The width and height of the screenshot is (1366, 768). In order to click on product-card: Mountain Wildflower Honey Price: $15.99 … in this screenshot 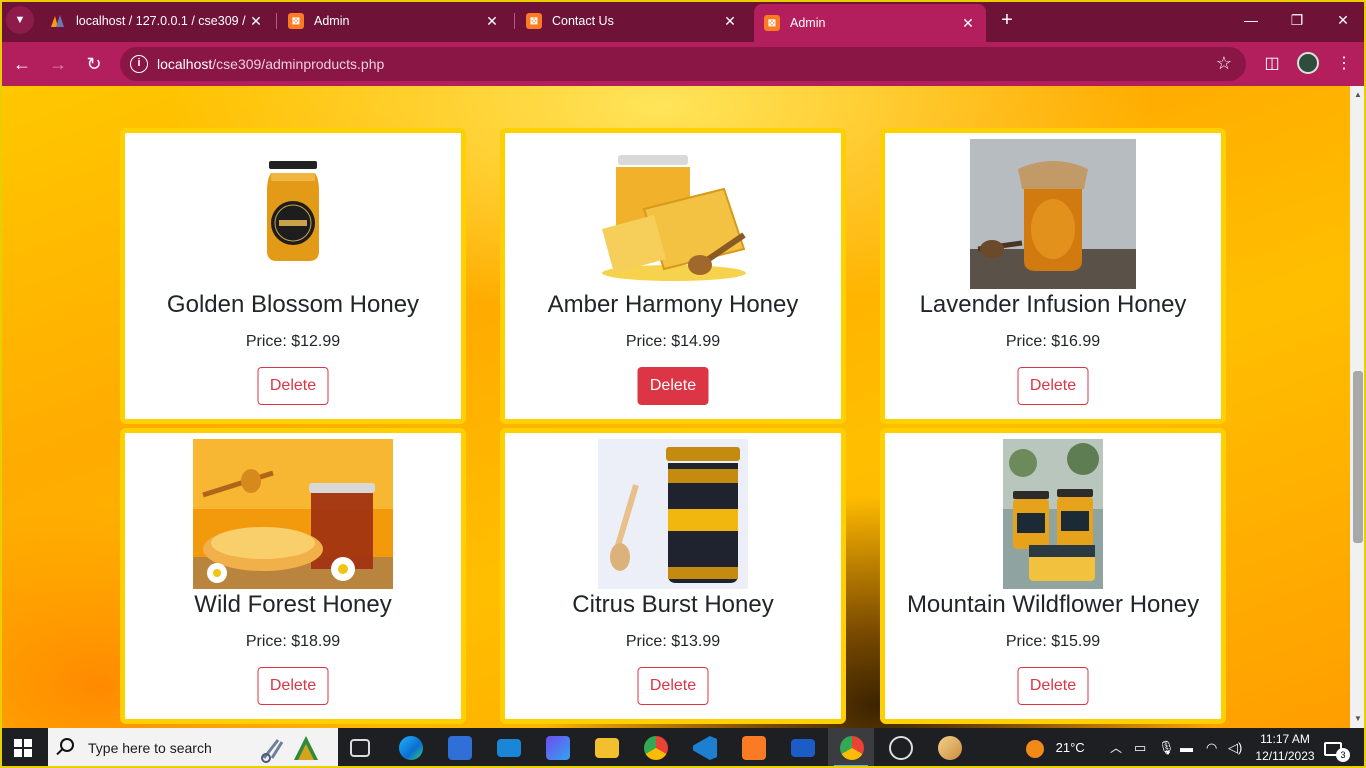, I will do `click(1053, 576)`.